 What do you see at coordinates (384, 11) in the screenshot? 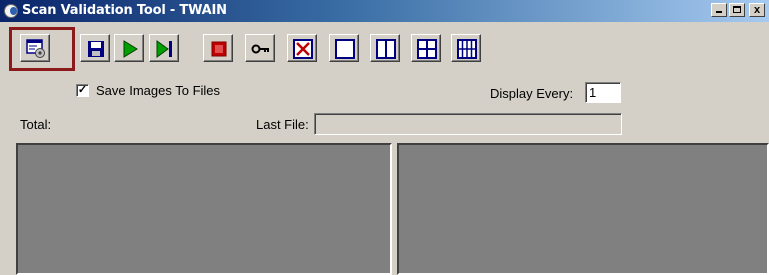
I see `title-bar: Scan Validation Tool - TWAIN x` at bounding box center [384, 11].